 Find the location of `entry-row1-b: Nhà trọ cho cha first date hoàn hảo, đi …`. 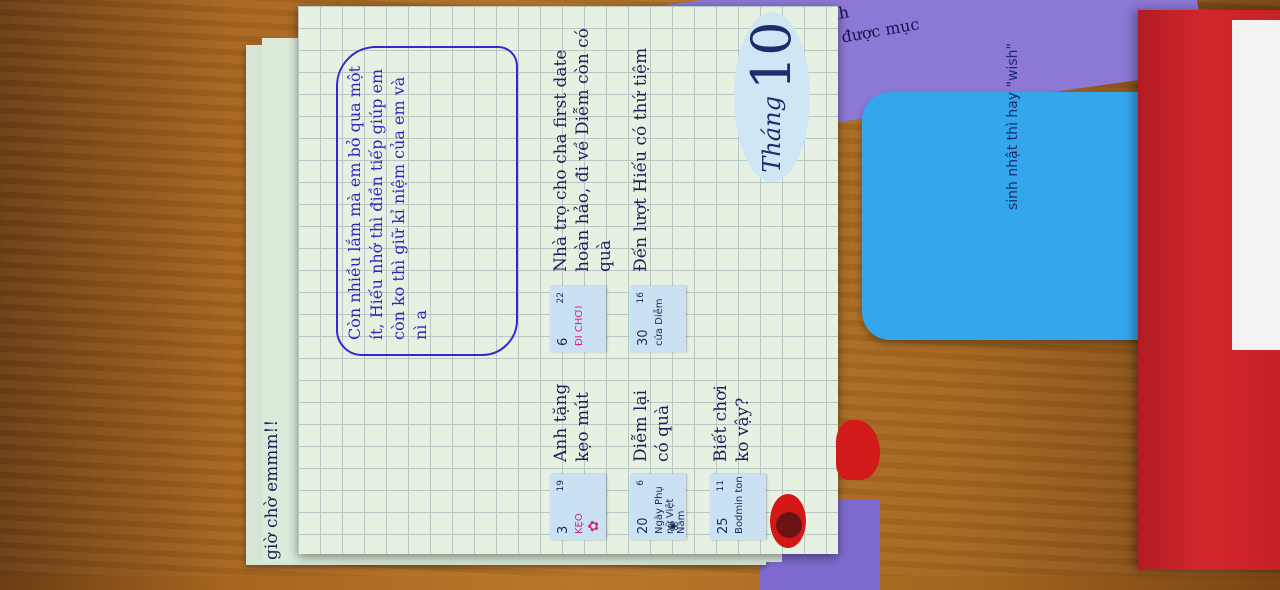

entry-row1-b: Nhà trọ cho cha first date hoàn hảo, đi … is located at coordinates (583, 150).